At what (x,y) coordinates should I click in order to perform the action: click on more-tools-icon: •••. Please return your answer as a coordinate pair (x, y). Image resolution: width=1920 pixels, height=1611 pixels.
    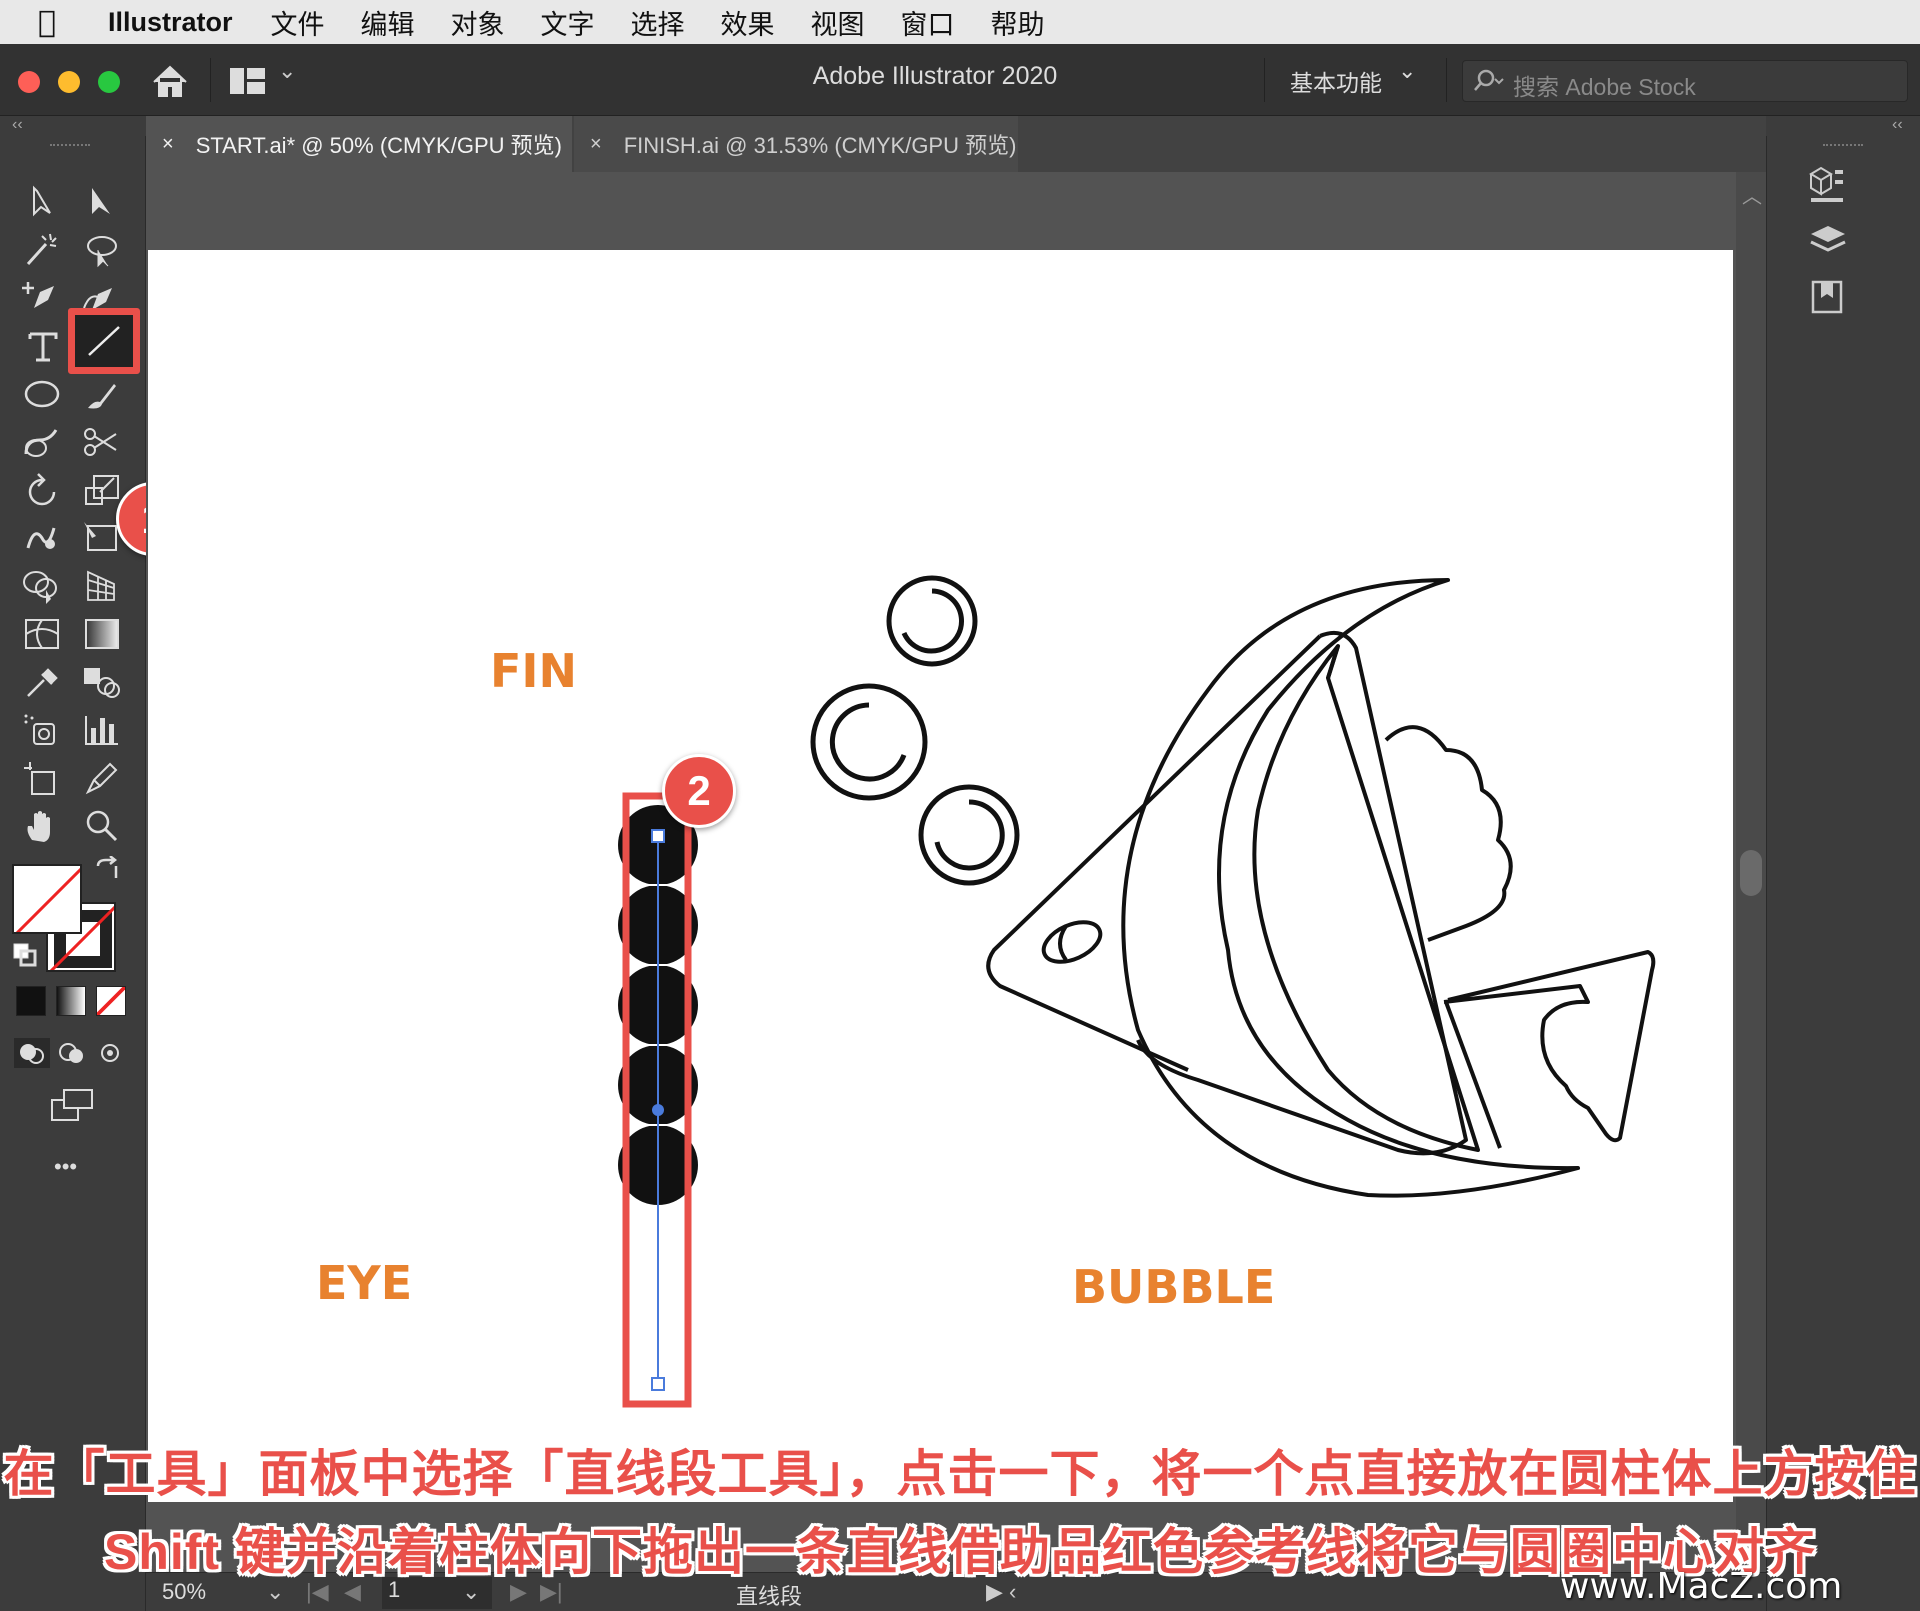
    Looking at the image, I should click on (65, 1167).